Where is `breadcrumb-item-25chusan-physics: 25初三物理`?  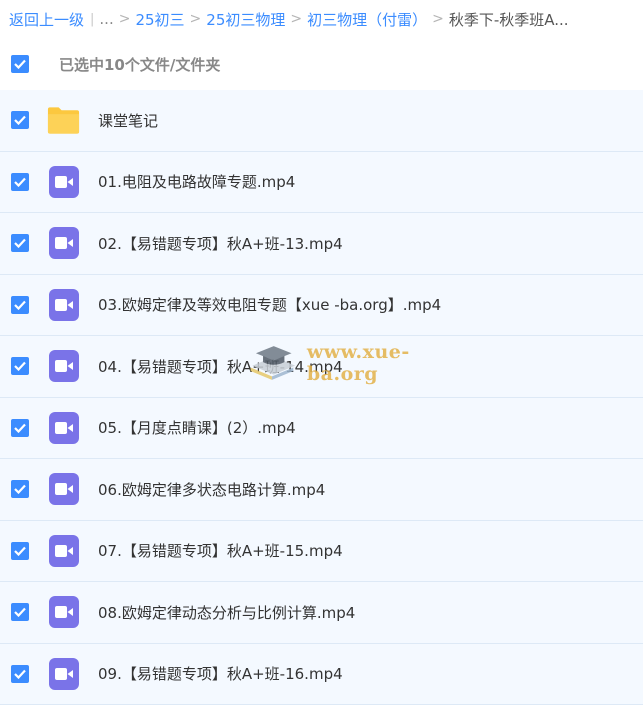 breadcrumb-item-25chusan-physics: 25初三物理 is located at coordinates (245, 19).